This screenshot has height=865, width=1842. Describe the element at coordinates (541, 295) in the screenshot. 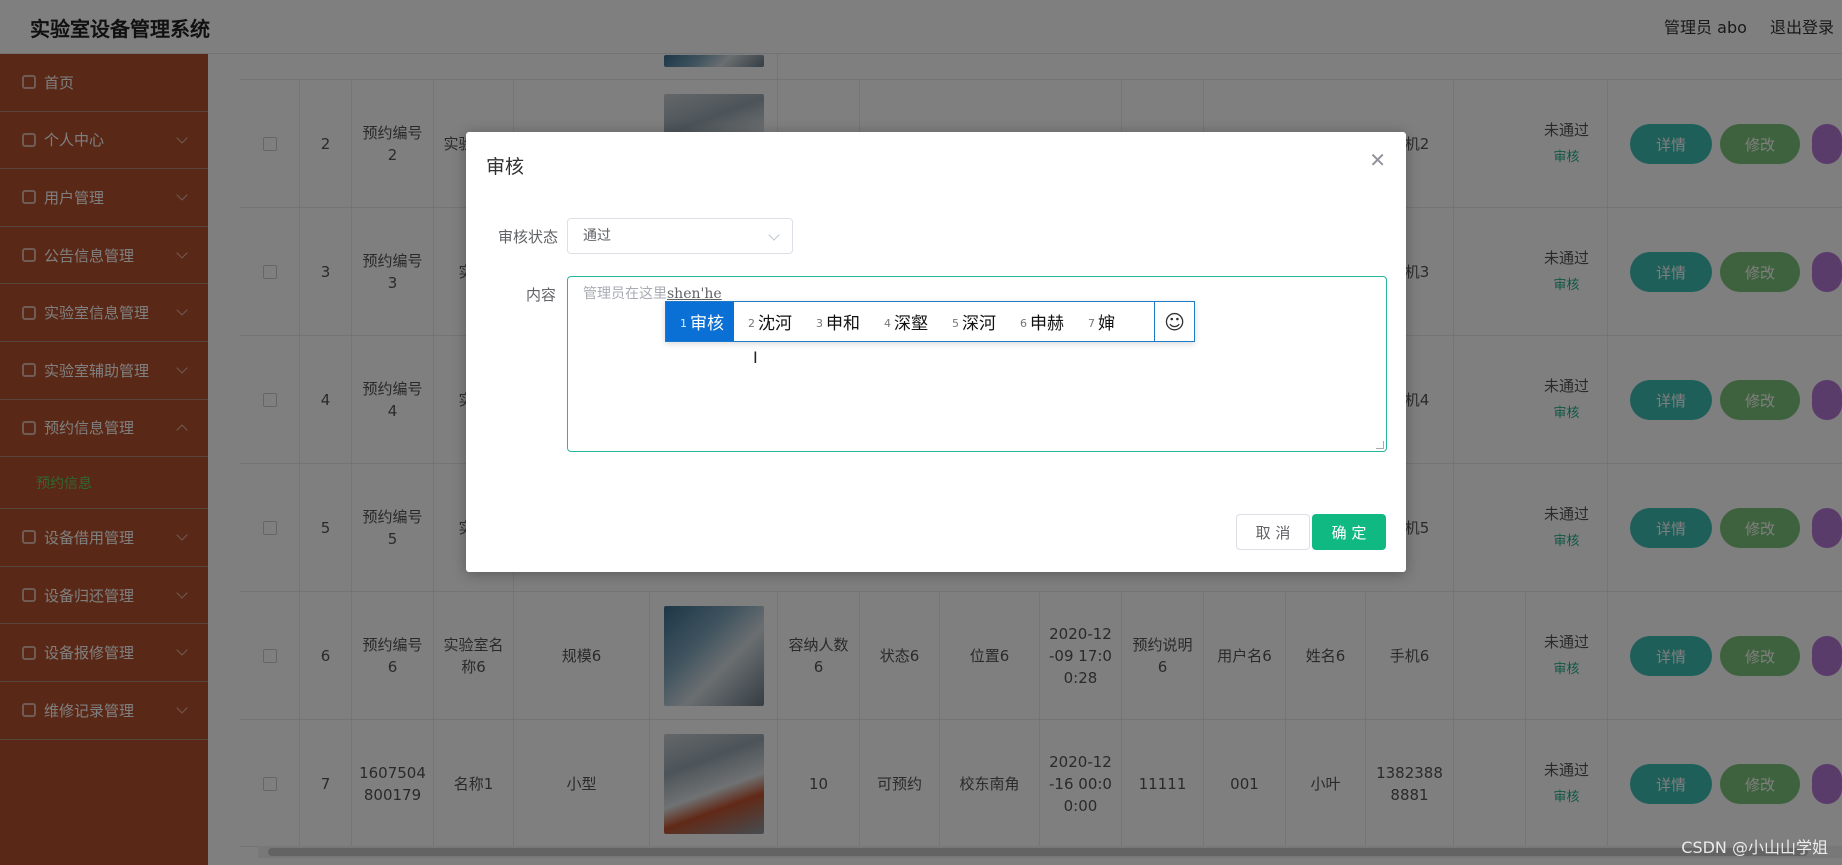

I see `content-label: 内容` at that location.